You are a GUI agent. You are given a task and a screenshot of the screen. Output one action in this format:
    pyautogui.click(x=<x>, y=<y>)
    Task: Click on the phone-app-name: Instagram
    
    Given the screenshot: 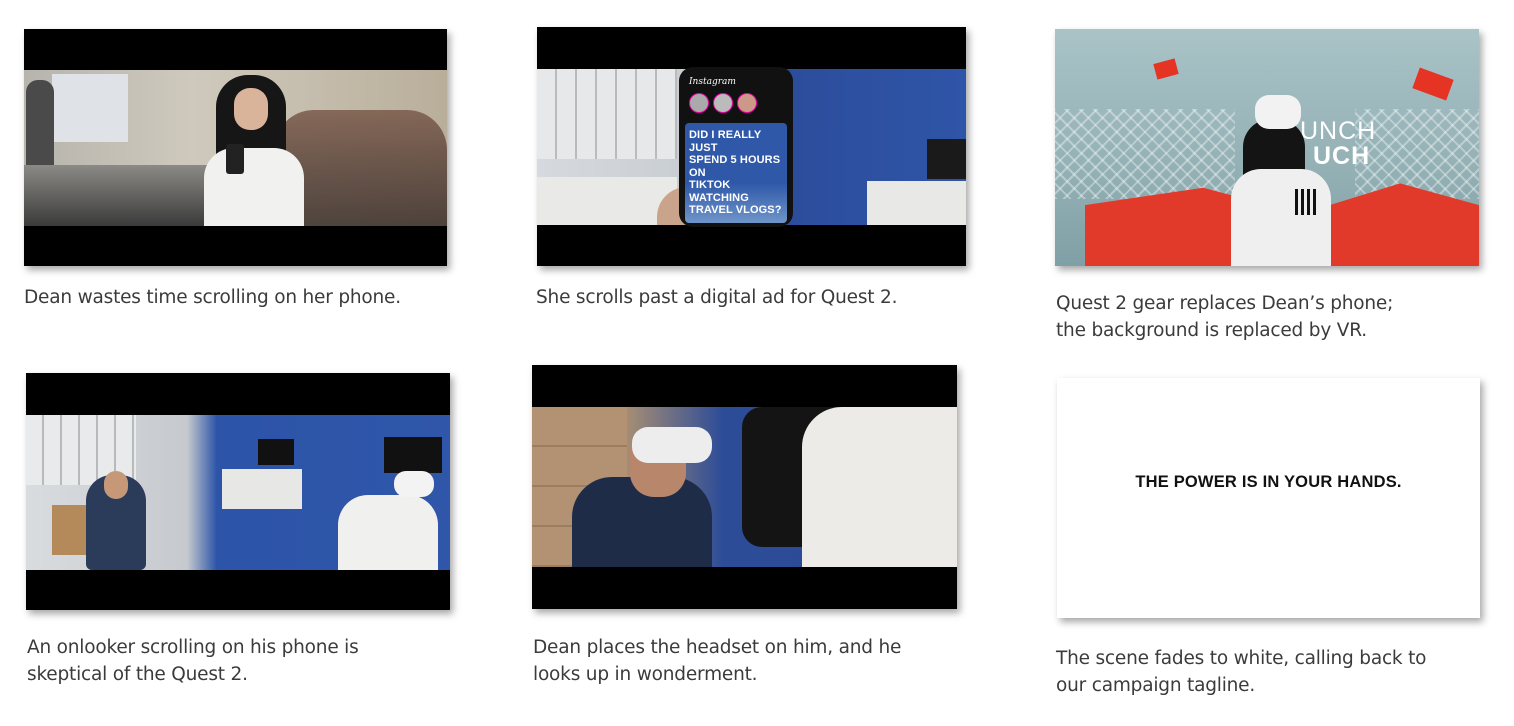 What is the action you would take?
    pyautogui.click(x=712, y=82)
    